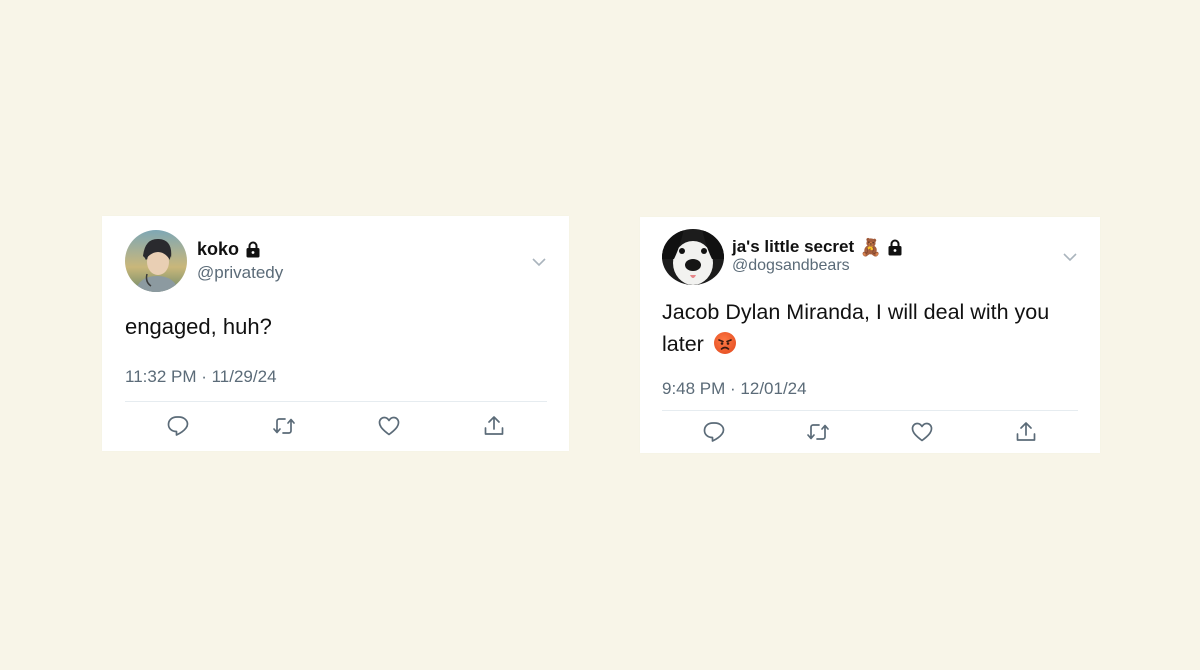 The width and height of the screenshot is (1200, 670). I want to click on handle: @privatedy, so click(240, 273).